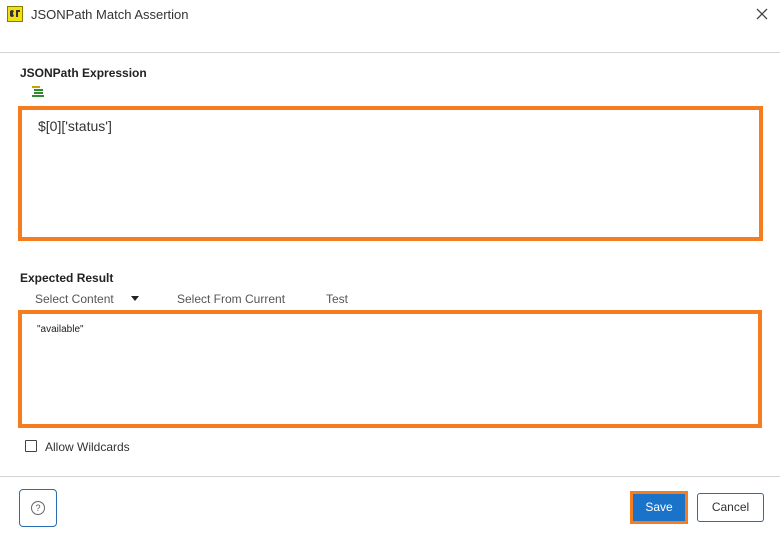  Describe the element at coordinates (87, 447) in the screenshot. I see `allow-wildcards-label: Allow Wildcards` at that location.